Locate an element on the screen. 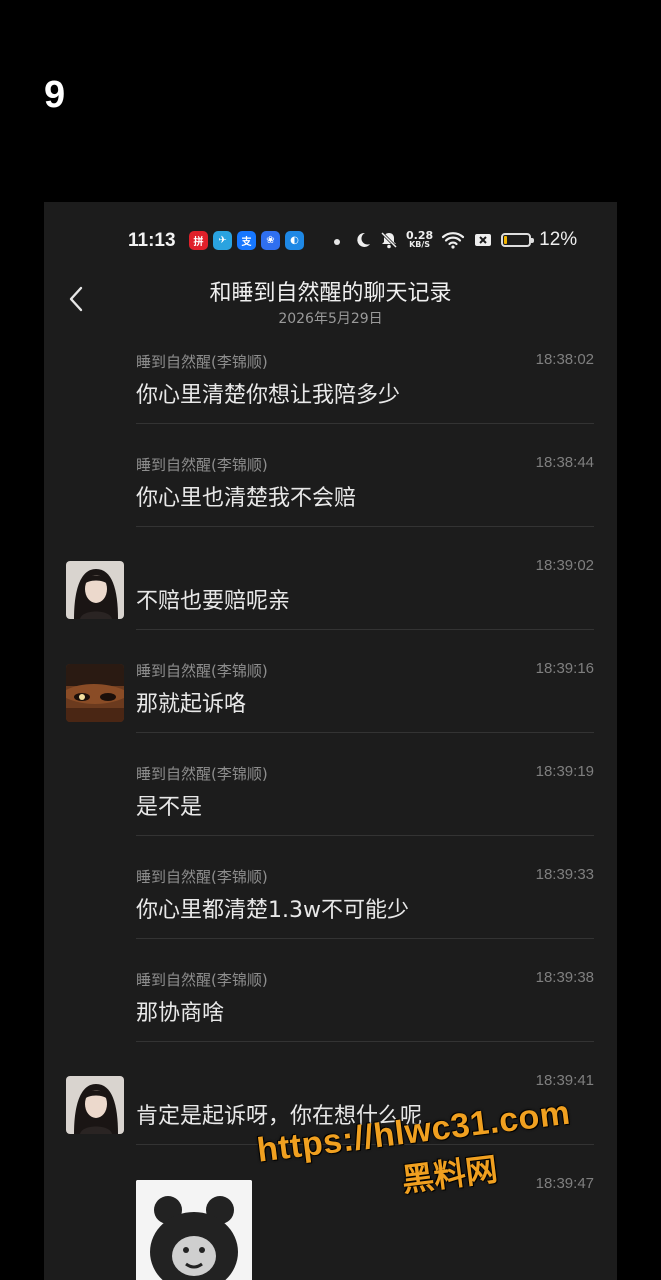  page-title: 和睡到自然醒的聊天记录 is located at coordinates (330, 293).